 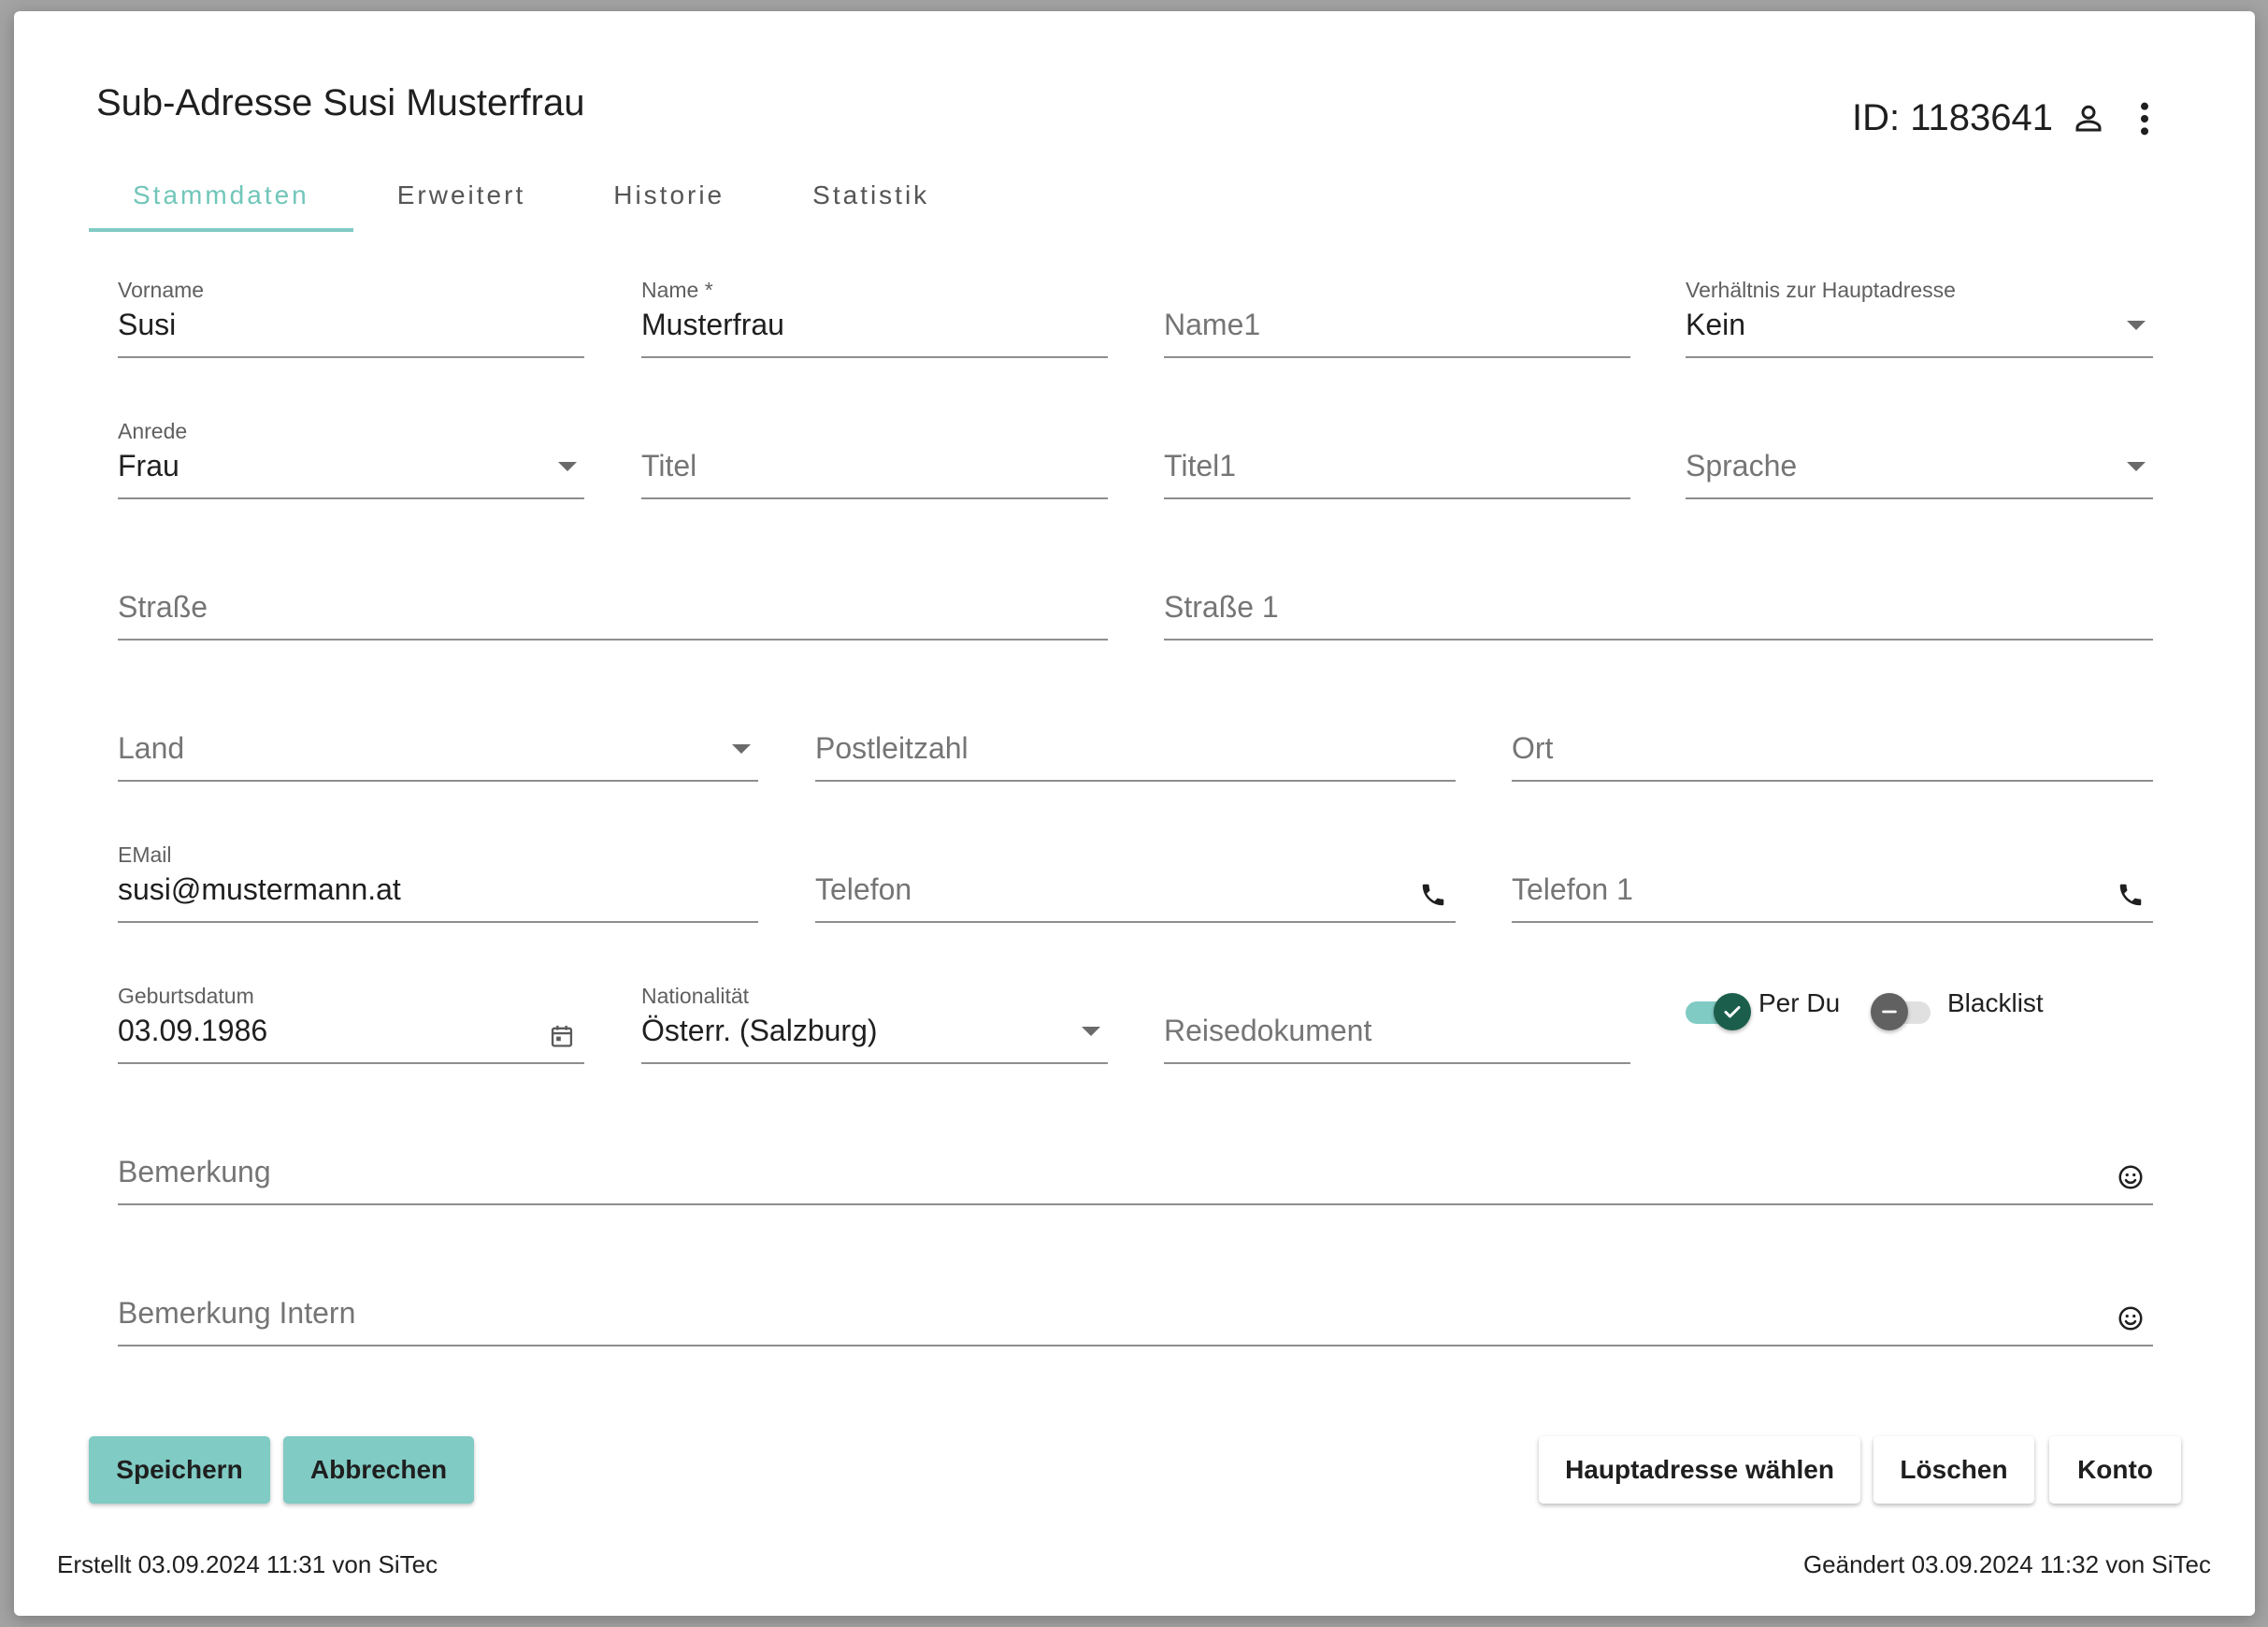 I want to click on sprache-placeholder: Sprache, so click(x=1742, y=466).